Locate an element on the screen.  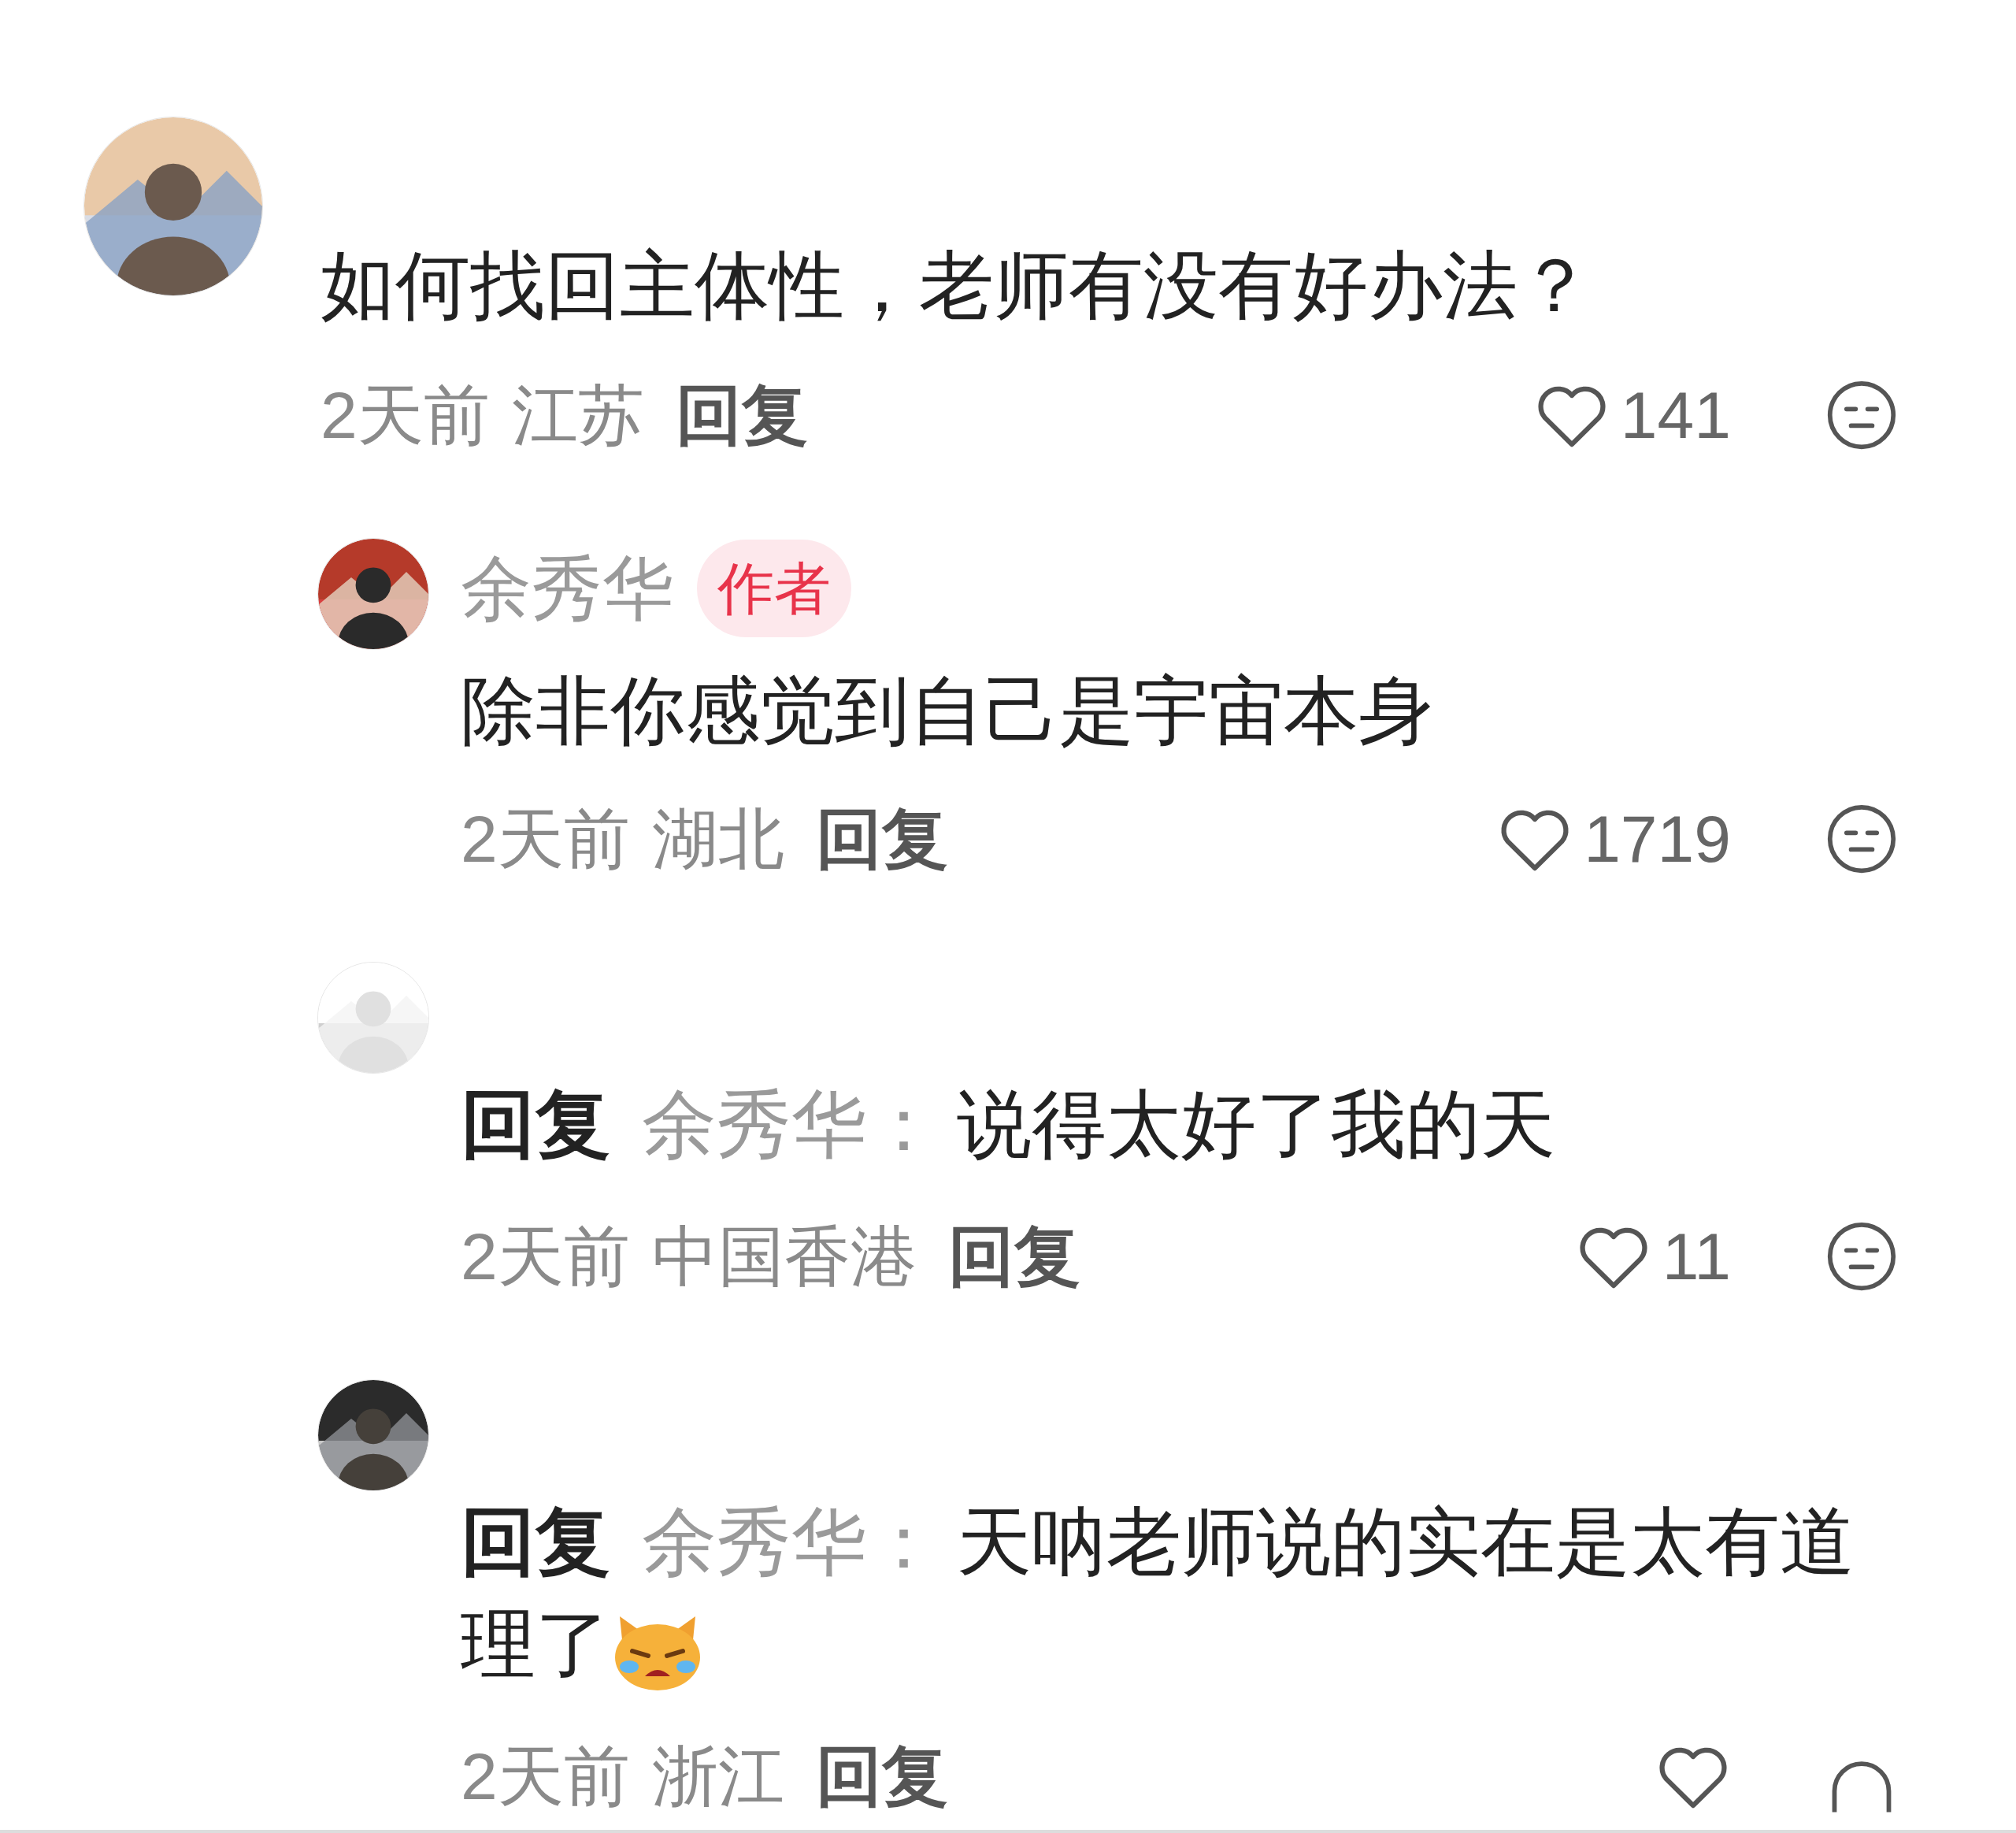
author-badge: 作者 is located at coordinates (774, 588).